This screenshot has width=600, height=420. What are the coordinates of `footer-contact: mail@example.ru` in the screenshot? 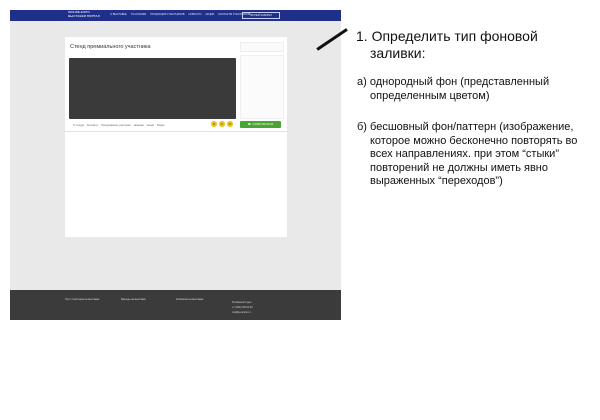 It's located at (242, 312).